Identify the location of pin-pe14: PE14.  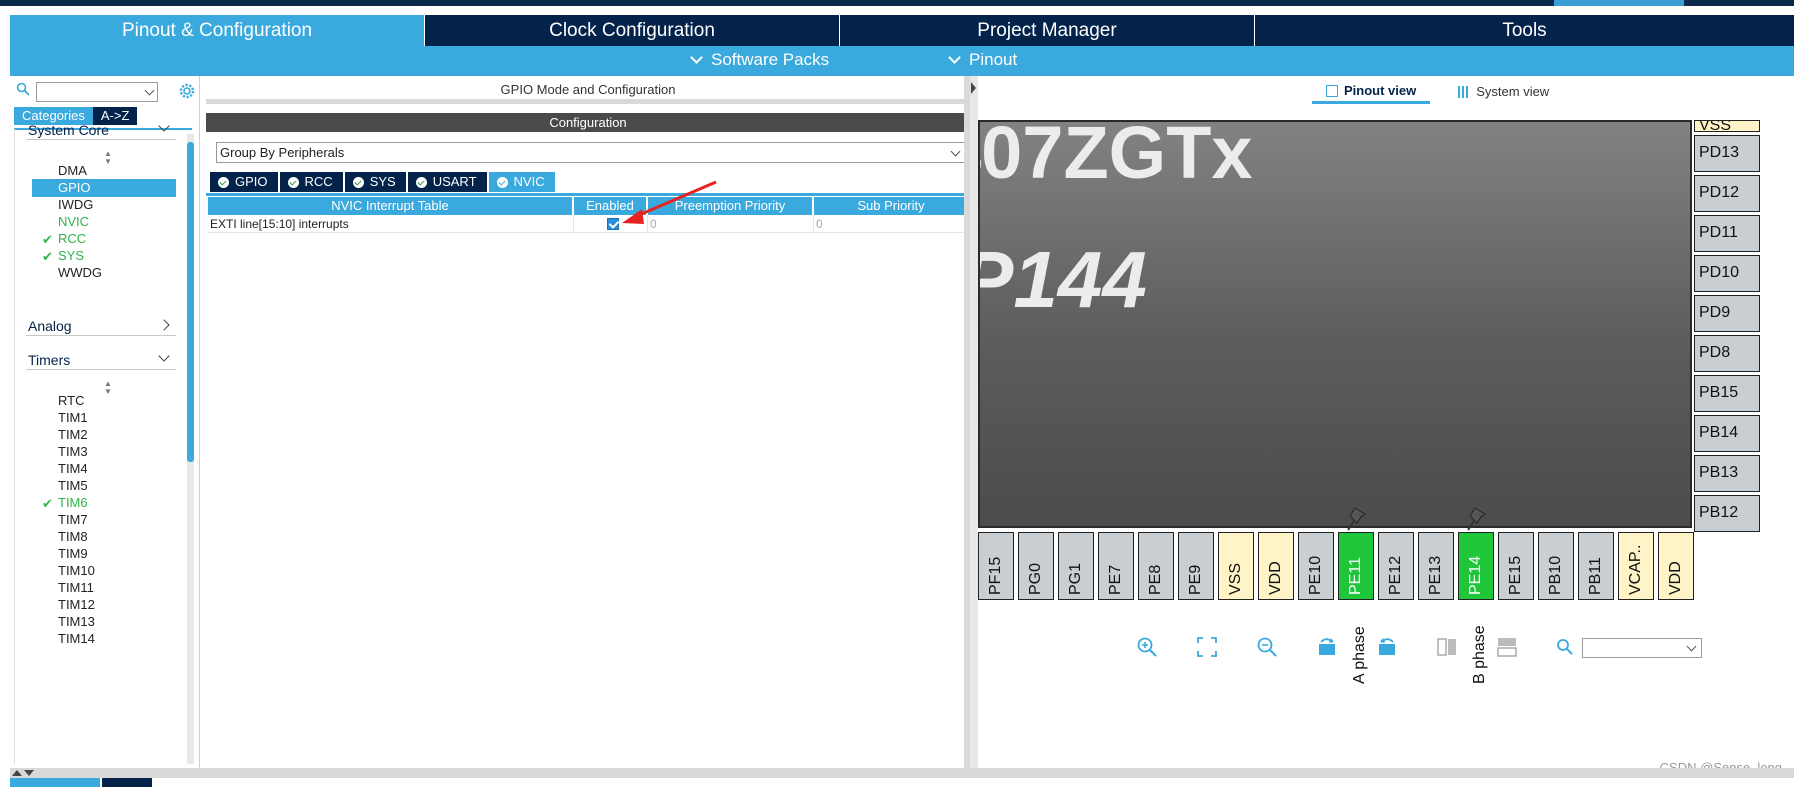
(1476, 566).